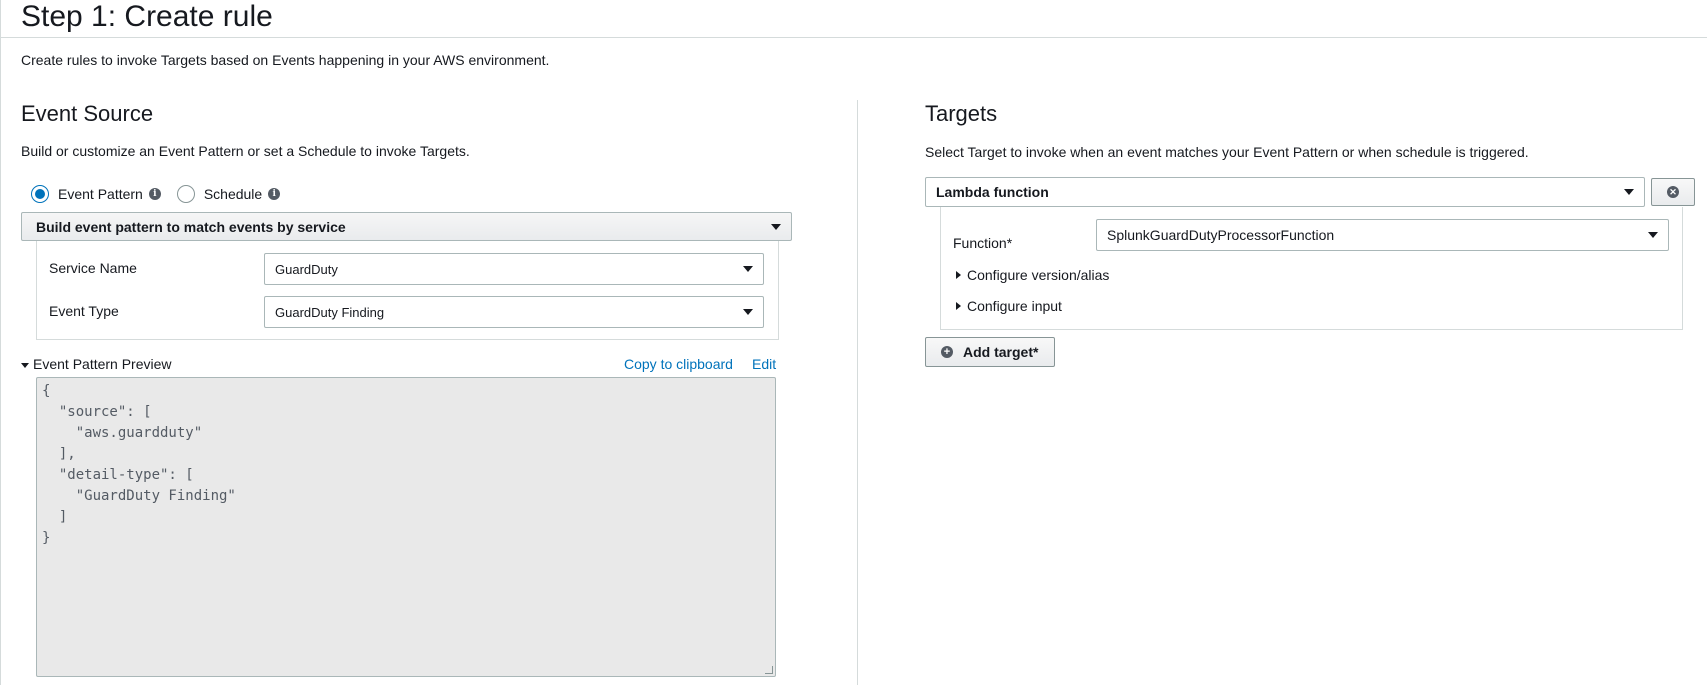 This screenshot has width=1707, height=685. I want to click on event-type-select: GuardDuty Finding, so click(514, 312).